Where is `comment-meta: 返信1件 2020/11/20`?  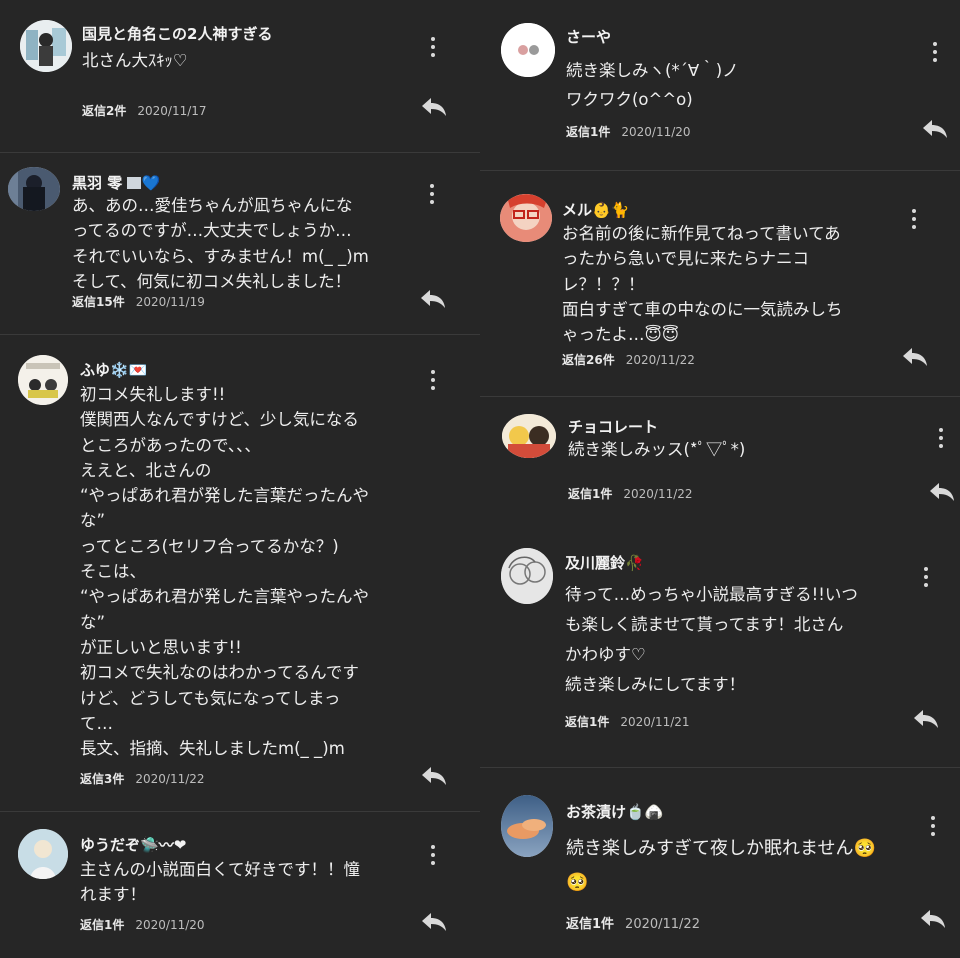
comment-meta: 返信1件 2020/11/20 is located at coordinates (628, 131).